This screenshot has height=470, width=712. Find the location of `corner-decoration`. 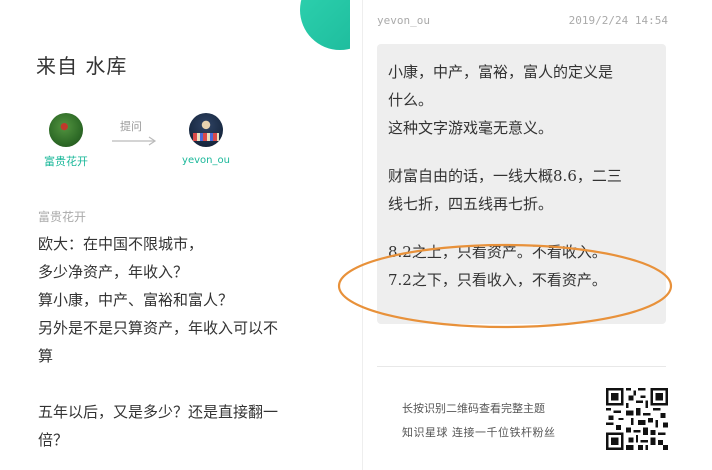

corner-decoration is located at coordinates (325, 25).